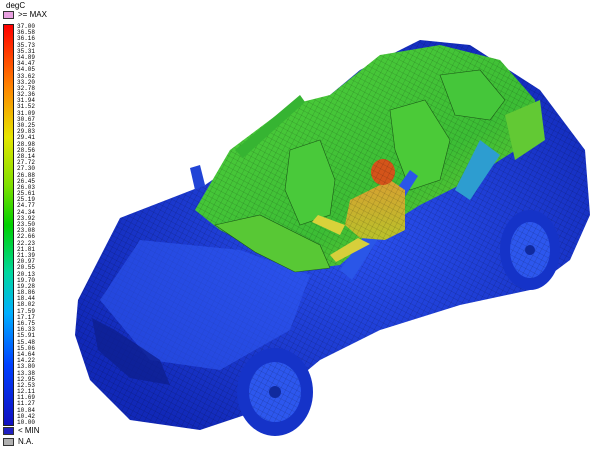  I want to click on legend-unit: degC, so click(16, 5).